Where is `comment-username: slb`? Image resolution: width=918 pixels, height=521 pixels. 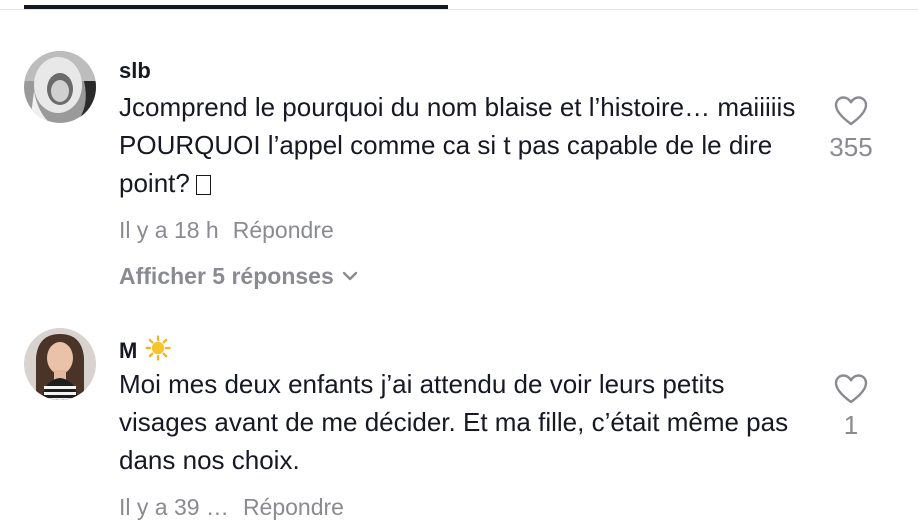 comment-username: slb is located at coordinates (135, 71).